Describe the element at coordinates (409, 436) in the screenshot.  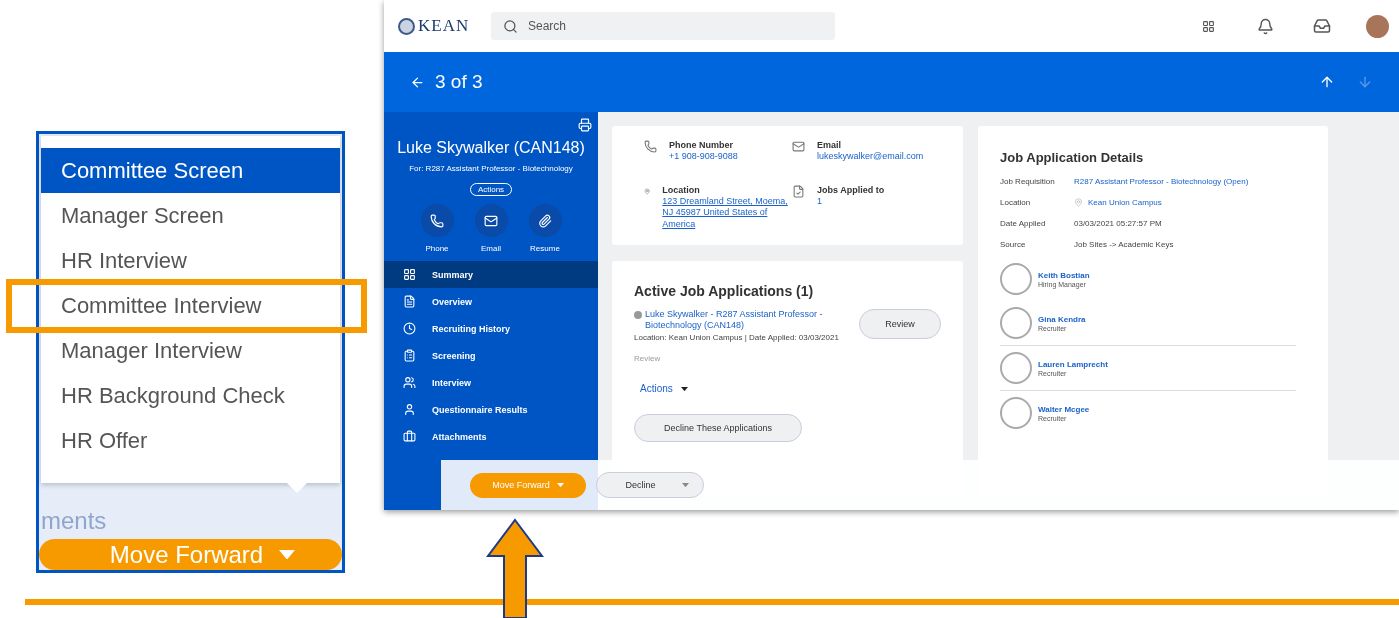
I see `briefcase-icon` at that location.